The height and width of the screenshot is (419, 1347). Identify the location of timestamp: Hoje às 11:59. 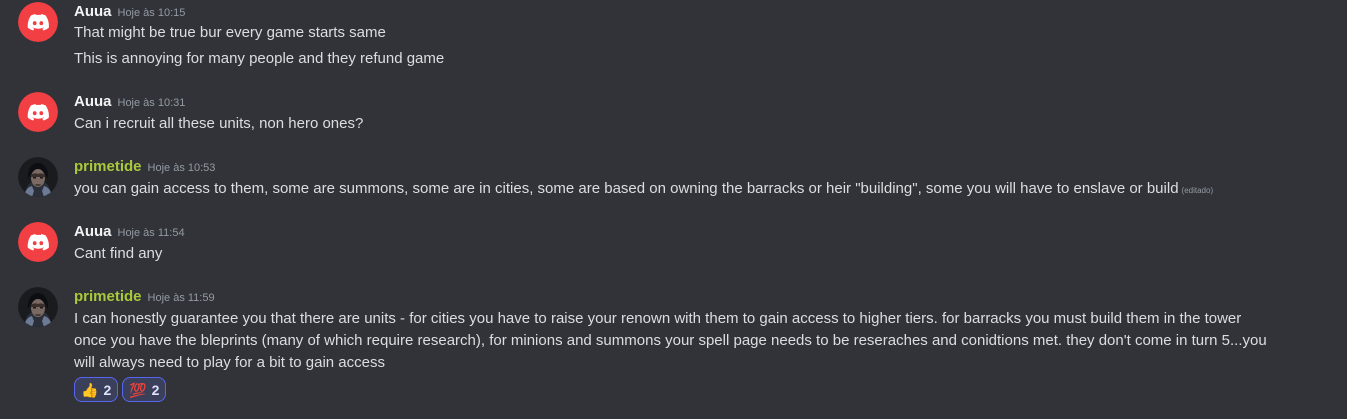
(181, 298).